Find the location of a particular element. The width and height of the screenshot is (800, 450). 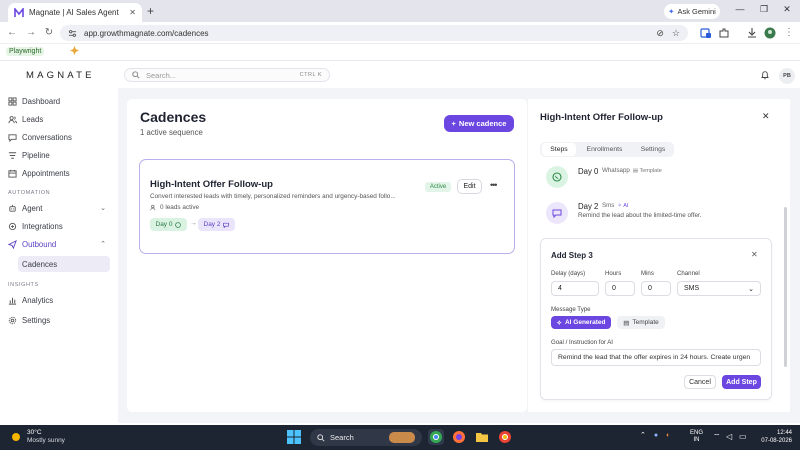

reload-icon: ↻ is located at coordinates (49, 33).